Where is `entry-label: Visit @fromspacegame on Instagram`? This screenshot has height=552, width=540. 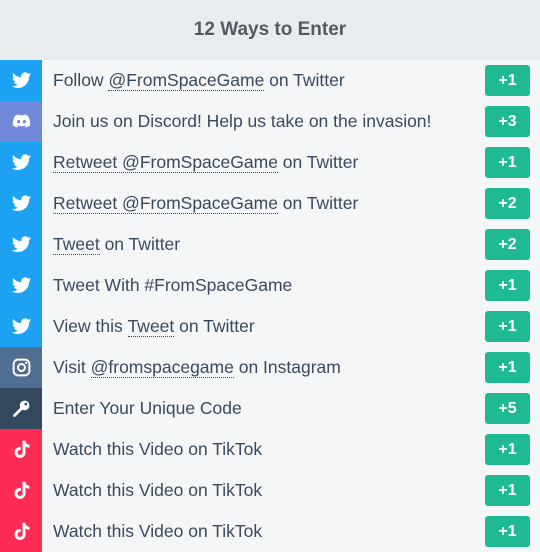
entry-label: Visit @fromspacegame on Instagram is located at coordinates (263, 367).